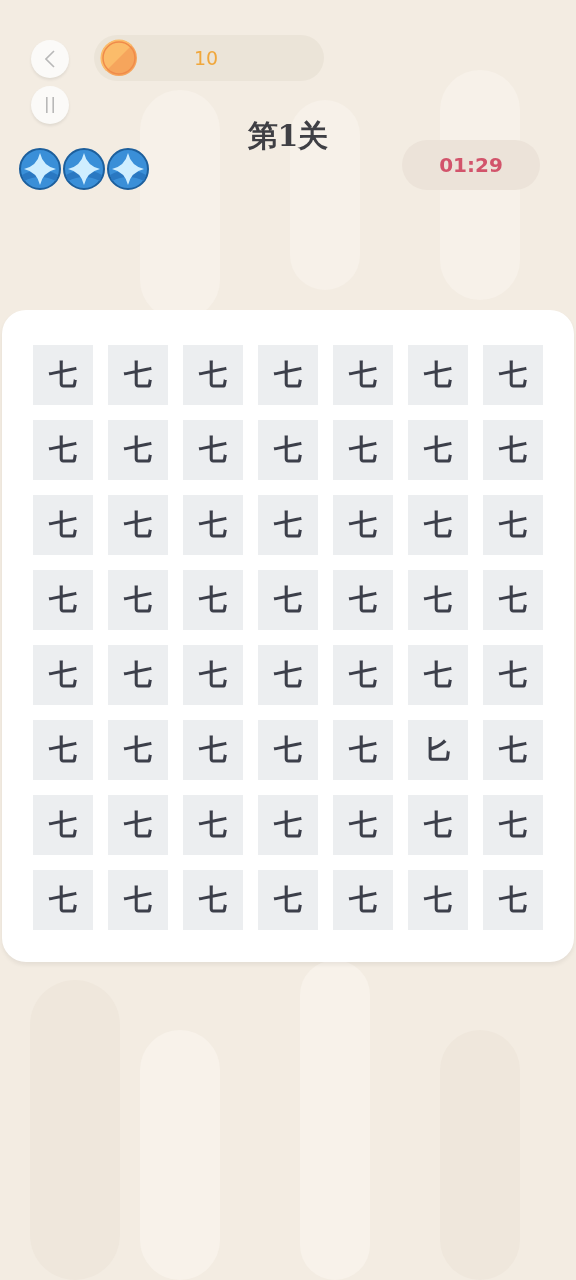 This screenshot has height=1280, width=576. What do you see at coordinates (206, 58) in the screenshot?
I see `coin-count: 10` at bounding box center [206, 58].